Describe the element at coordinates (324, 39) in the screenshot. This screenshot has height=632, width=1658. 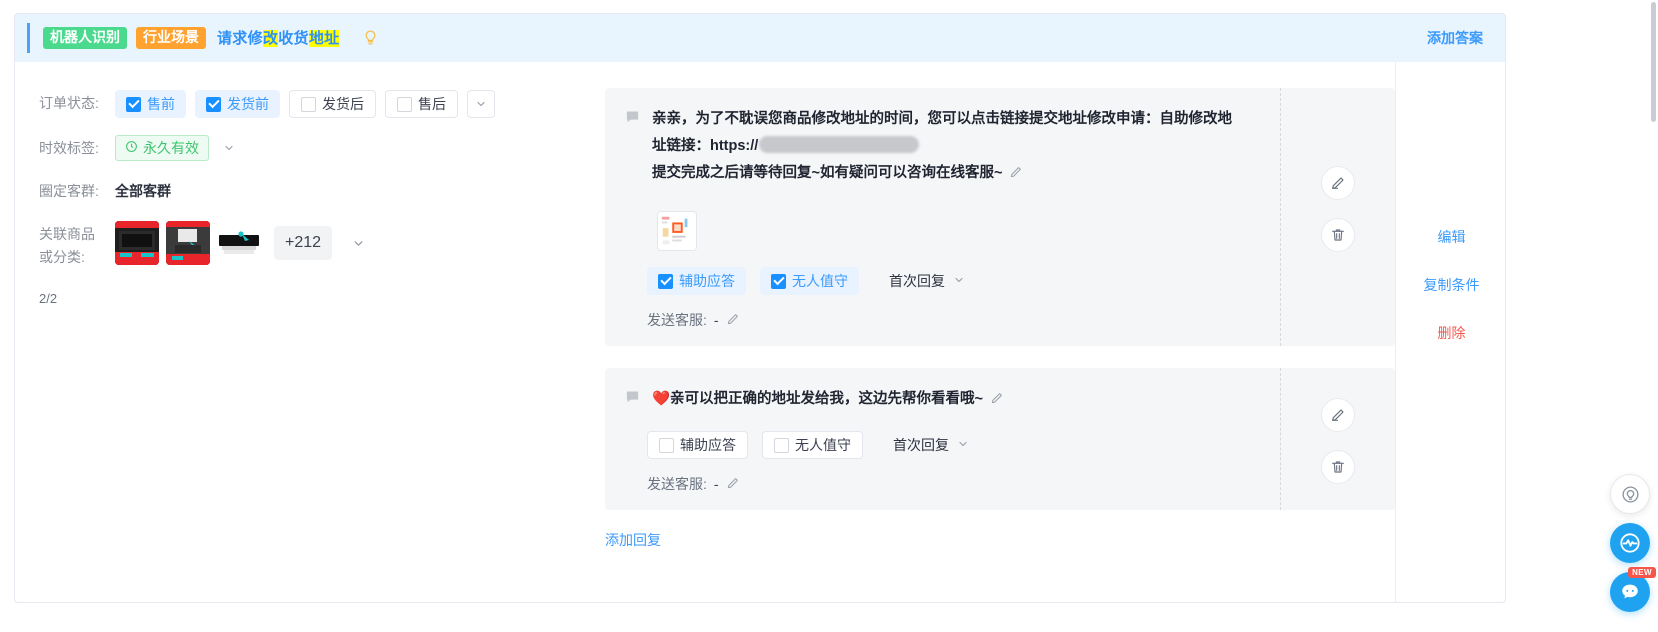
I see `title-highlight-span: 地址` at that location.